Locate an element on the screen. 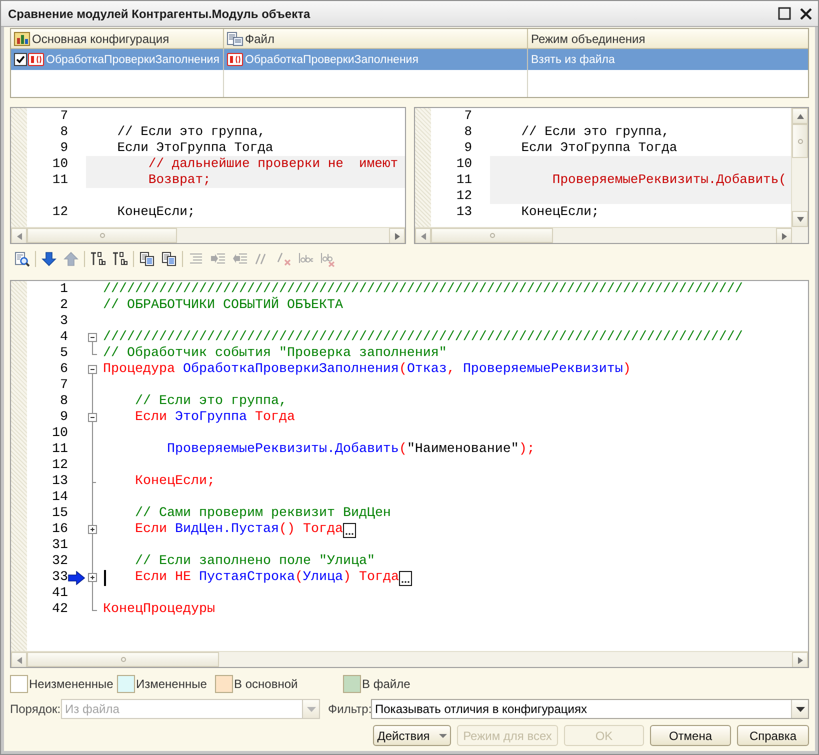  field-label: Порядок: is located at coordinates (35, 709).